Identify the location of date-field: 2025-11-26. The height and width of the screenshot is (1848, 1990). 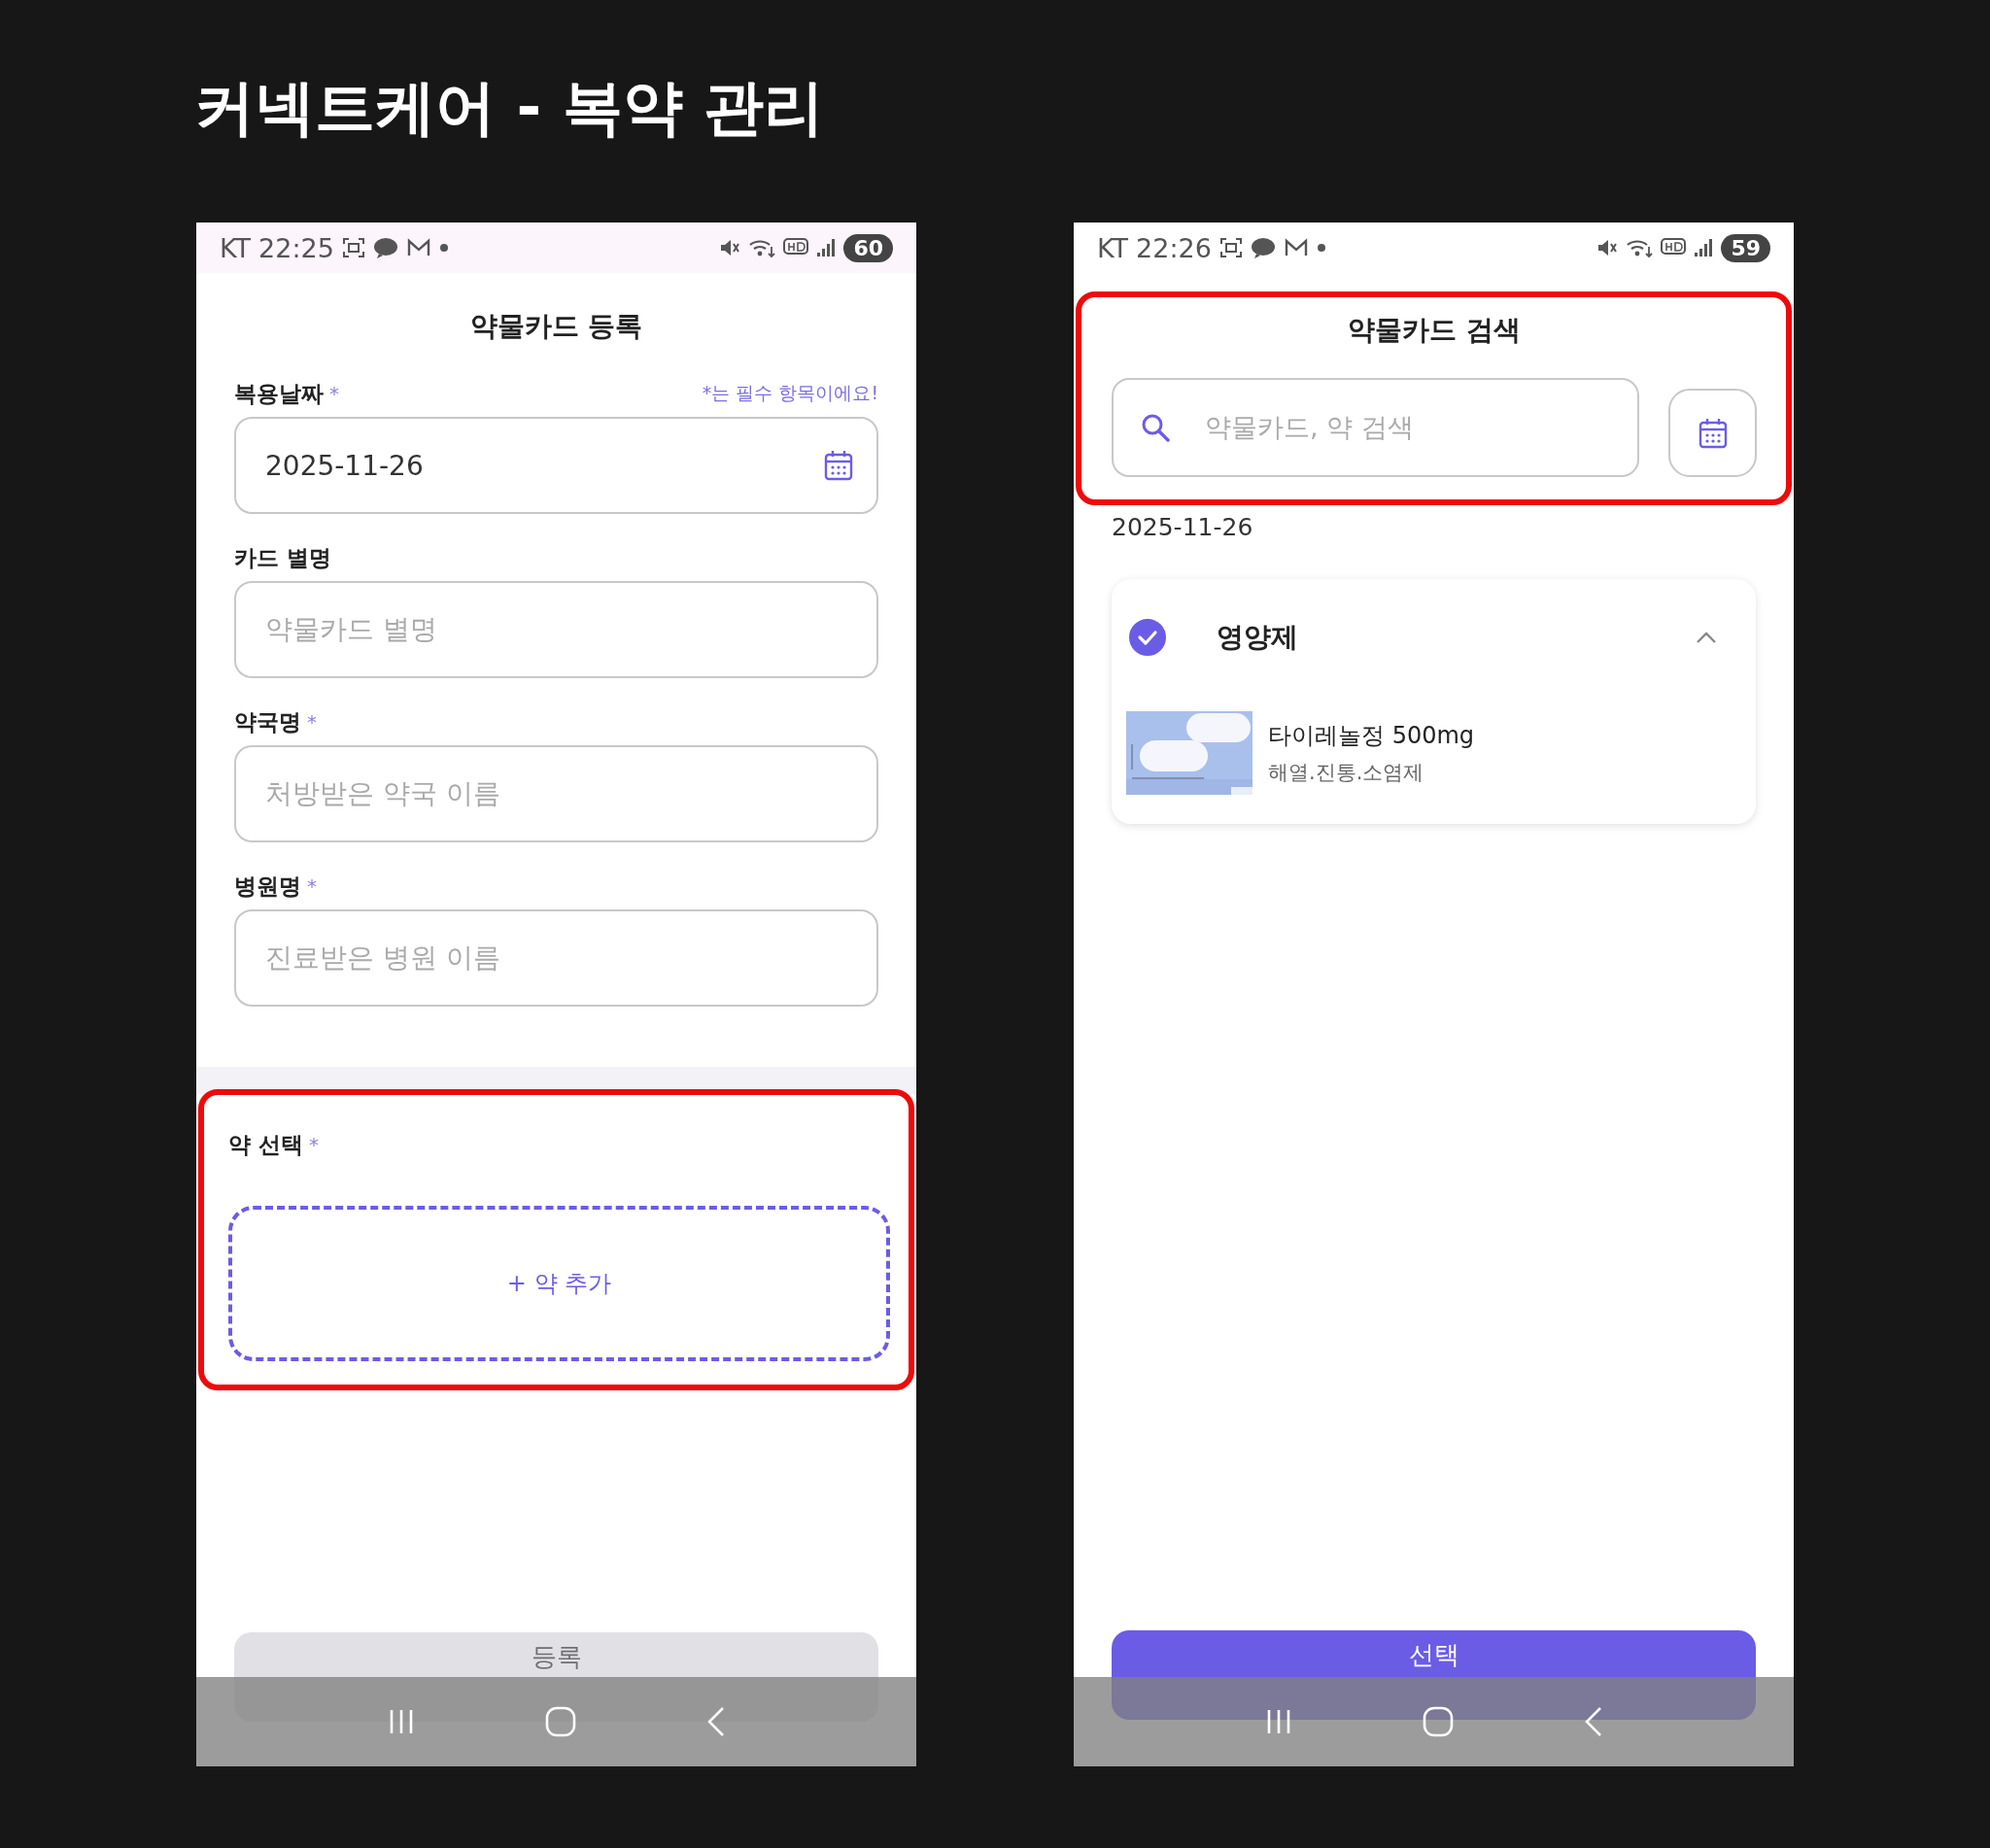
(556, 465).